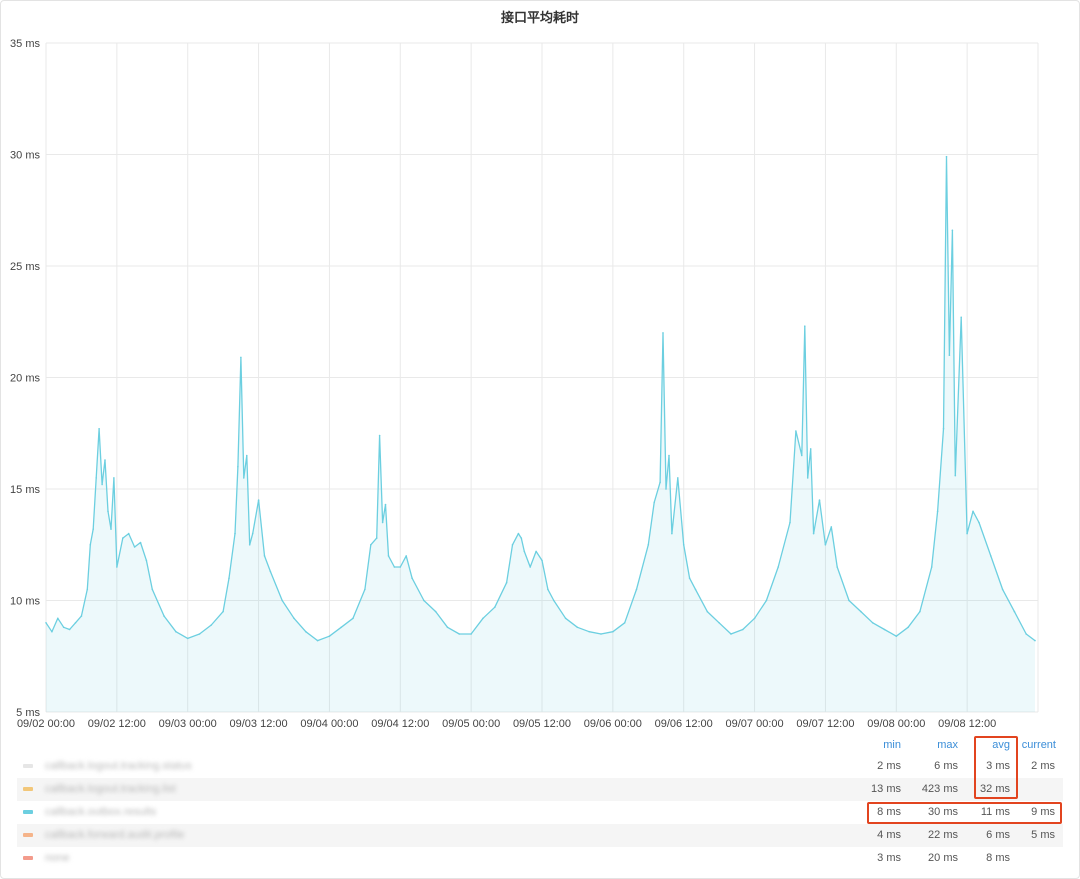  What do you see at coordinates (755, 724) in the screenshot?
I see `x-tick-label: 09/07 00:00` at bounding box center [755, 724].